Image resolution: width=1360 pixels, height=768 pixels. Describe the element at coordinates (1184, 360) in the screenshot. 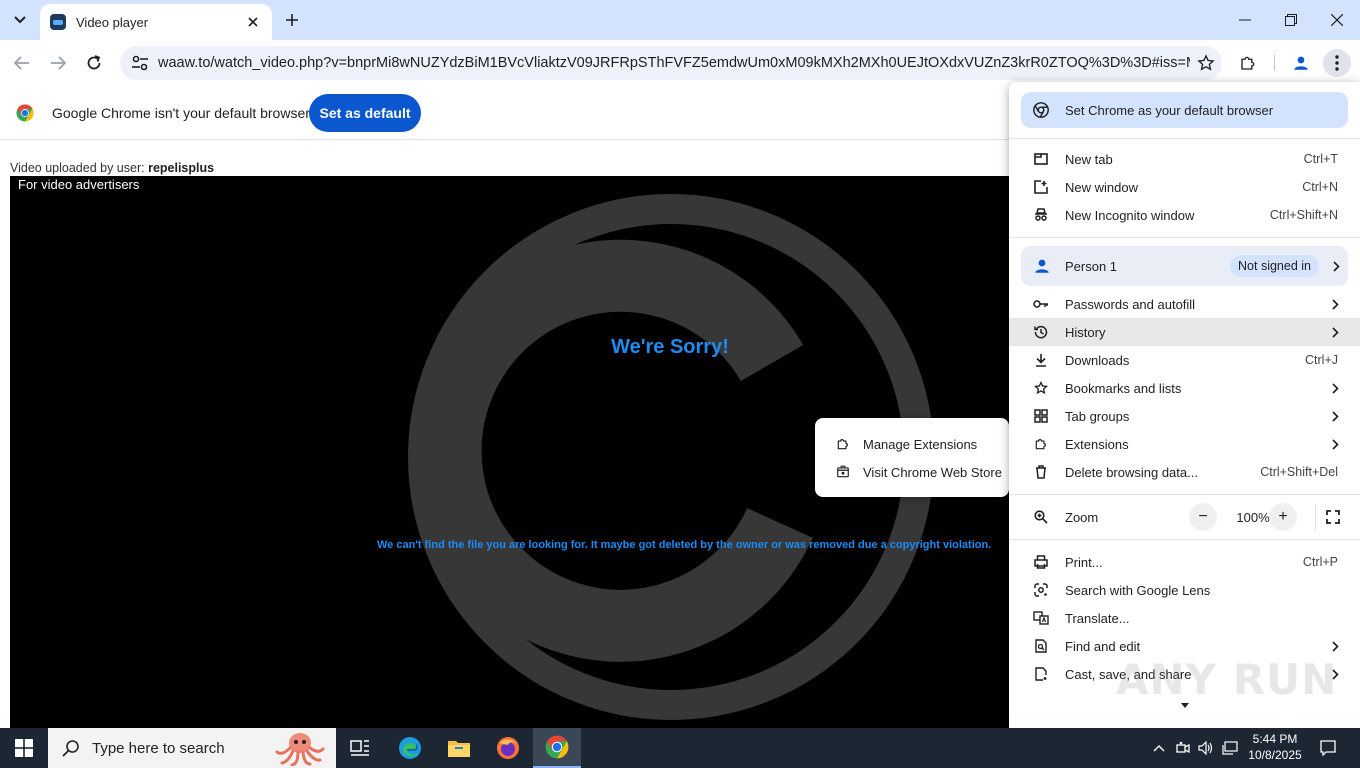

I see `menu-downloads: Downloads Ctrl+J` at that location.